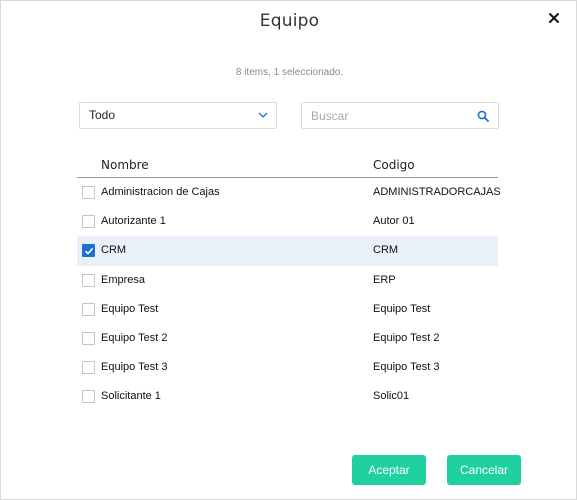 The width and height of the screenshot is (577, 500). I want to click on row-code: Equipo Test, so click(402, 308).